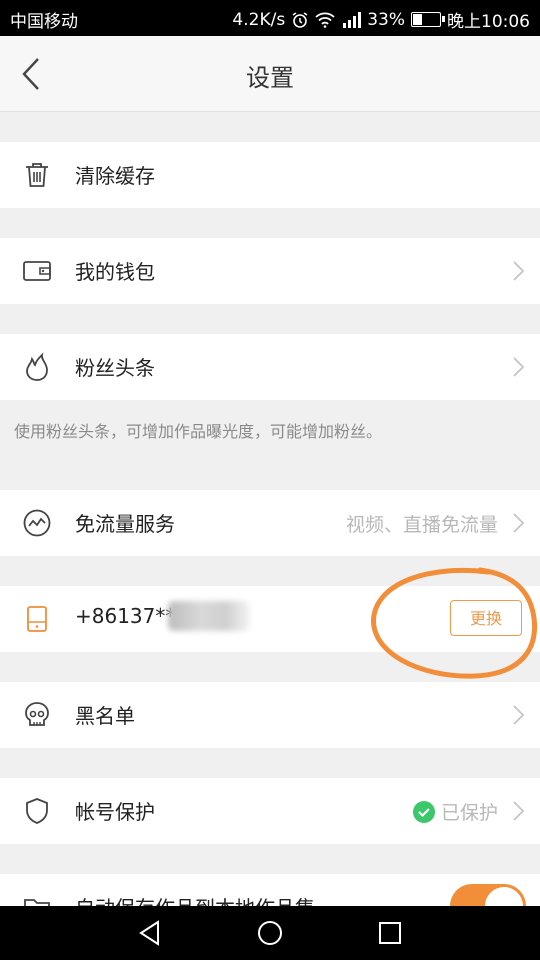  What do you see at coordinates (270, 175) in the screenshot?
I see `clear-cache-row: 清除缓存` at bounding box center [270, 175].